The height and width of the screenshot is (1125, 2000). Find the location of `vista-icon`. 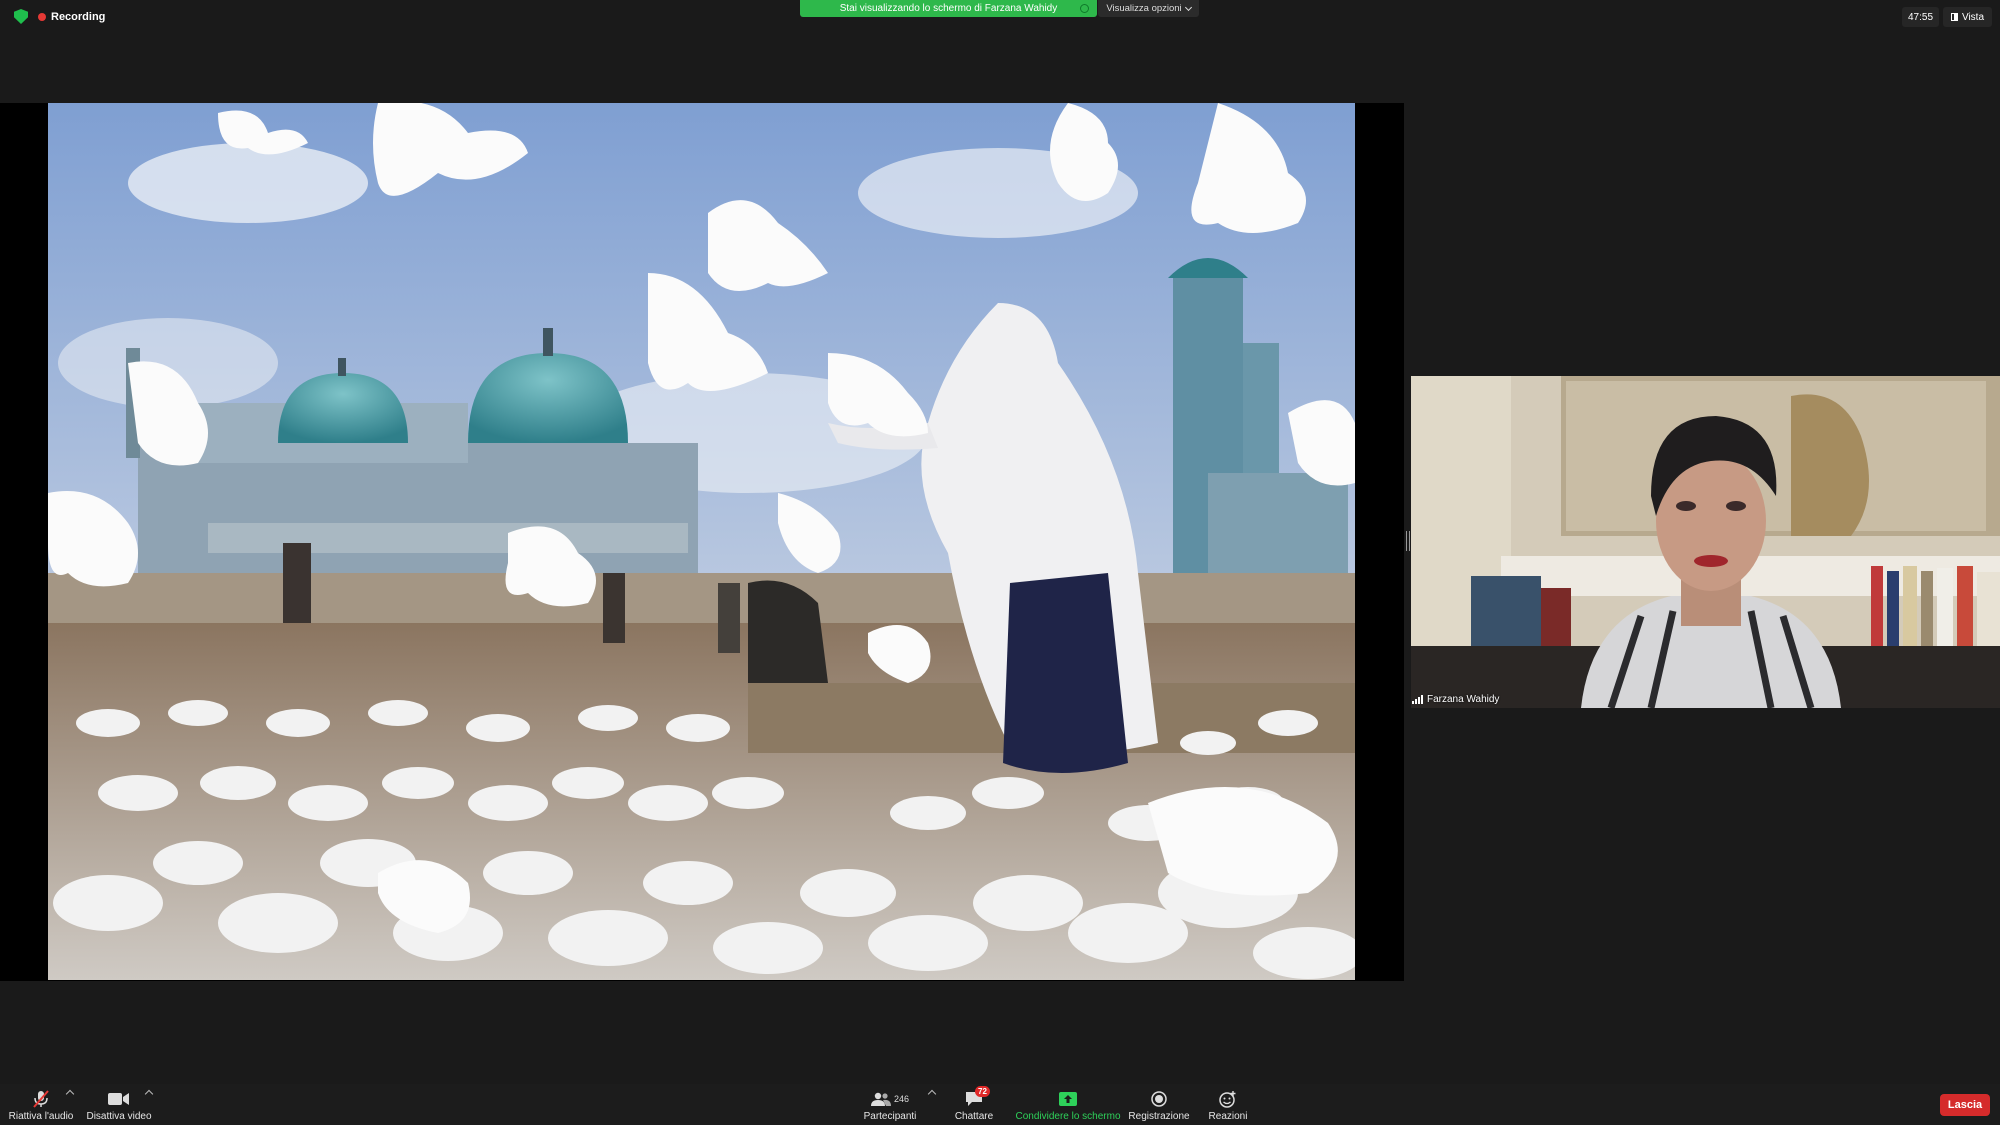

vista-icon is located at coordinates (1954, 17).